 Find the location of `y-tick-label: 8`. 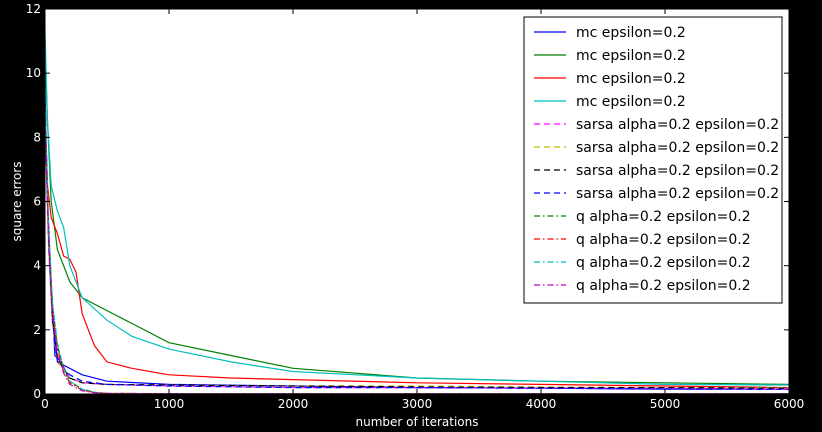

y-tick-label: 8 is located at coordinates (37, 137).